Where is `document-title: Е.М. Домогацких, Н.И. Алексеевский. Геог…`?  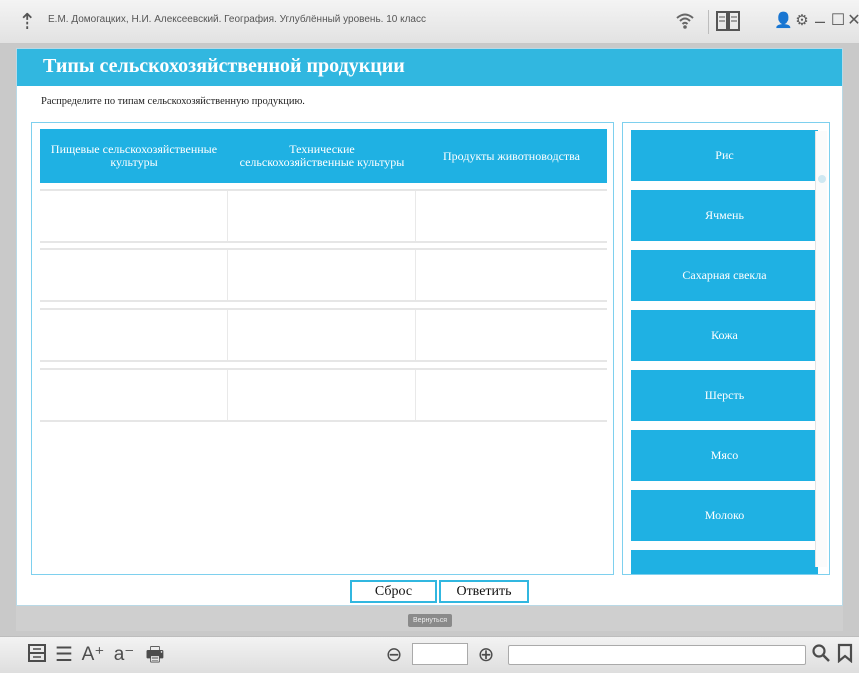
document-title: Е.М. Домогацких, Н.И. Алексеевский. Геог… is located at coordinates (237, 19).